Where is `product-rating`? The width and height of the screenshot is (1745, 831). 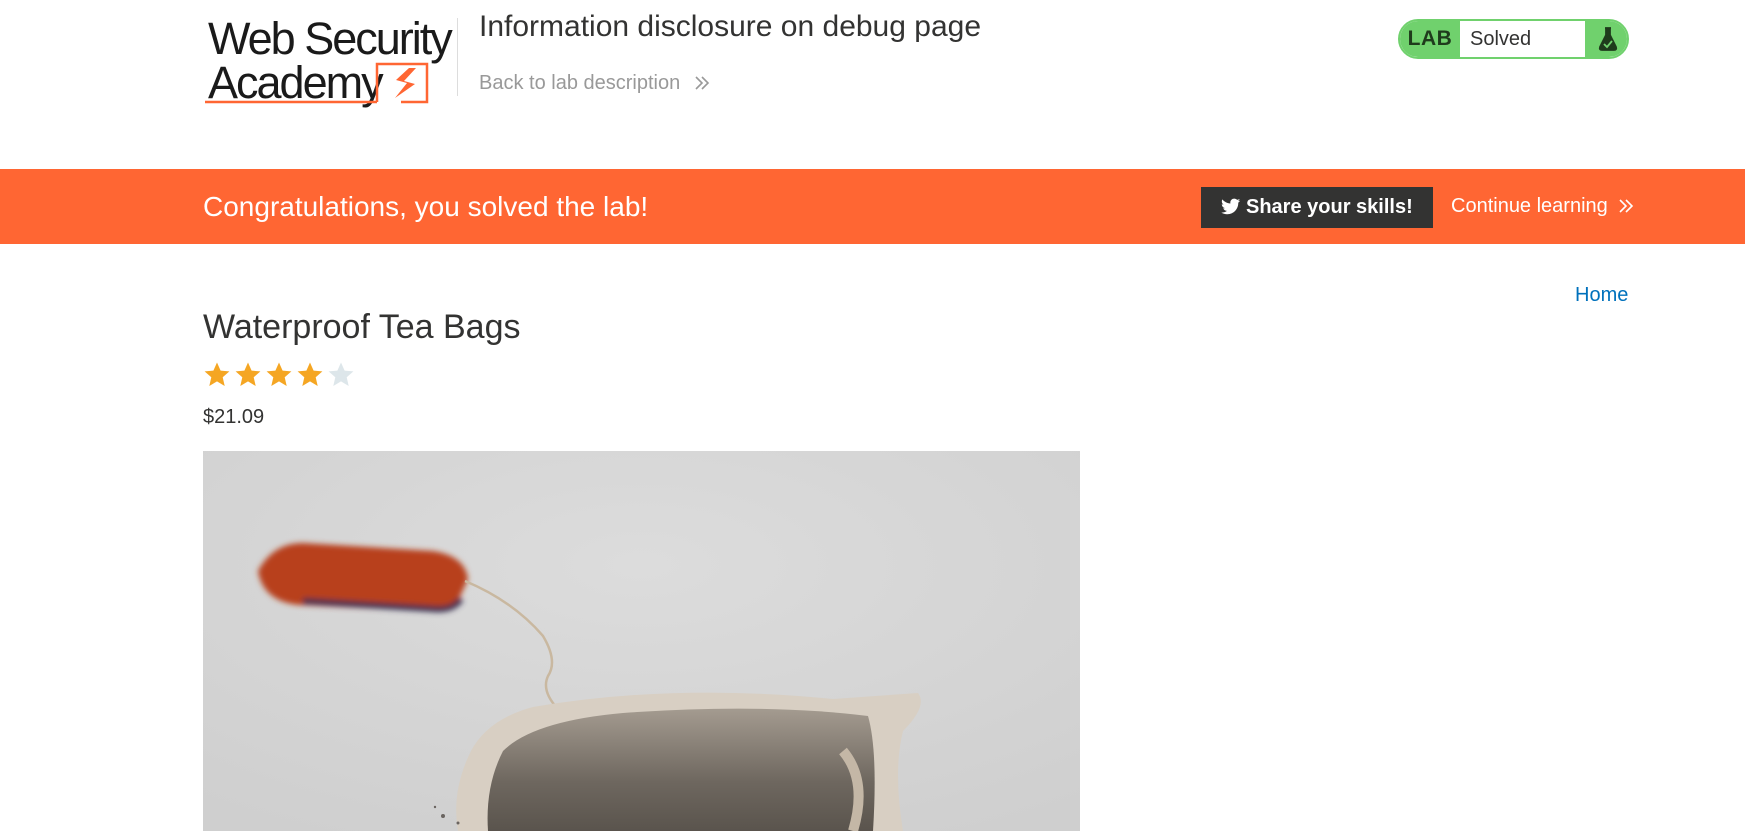
product-rating is located at coordinates (280, 376).